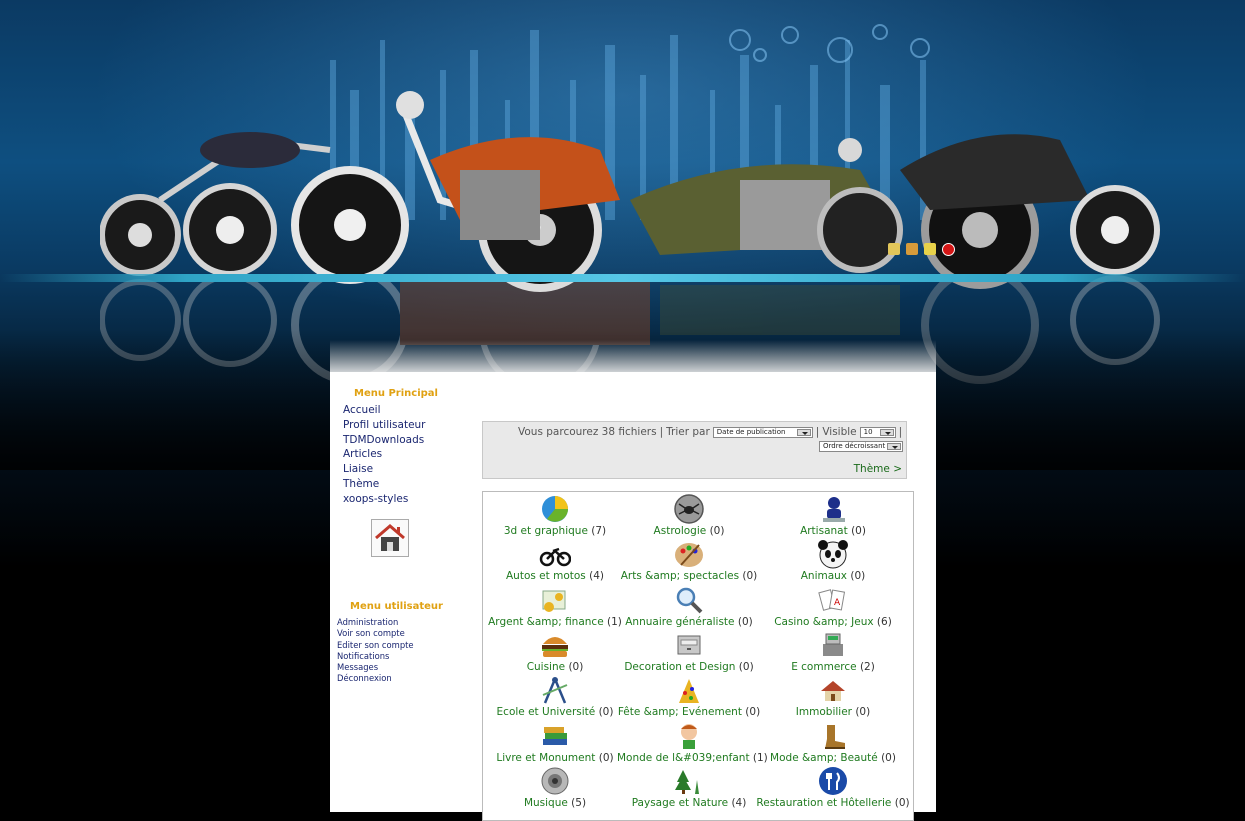 Image resolution: width=1245 pixels, height=821 pixels. What do you see at coordinates (689, 531) in the screenshot?
I see `category-label: Astrologie (0)` at bounding box center [689, 531].